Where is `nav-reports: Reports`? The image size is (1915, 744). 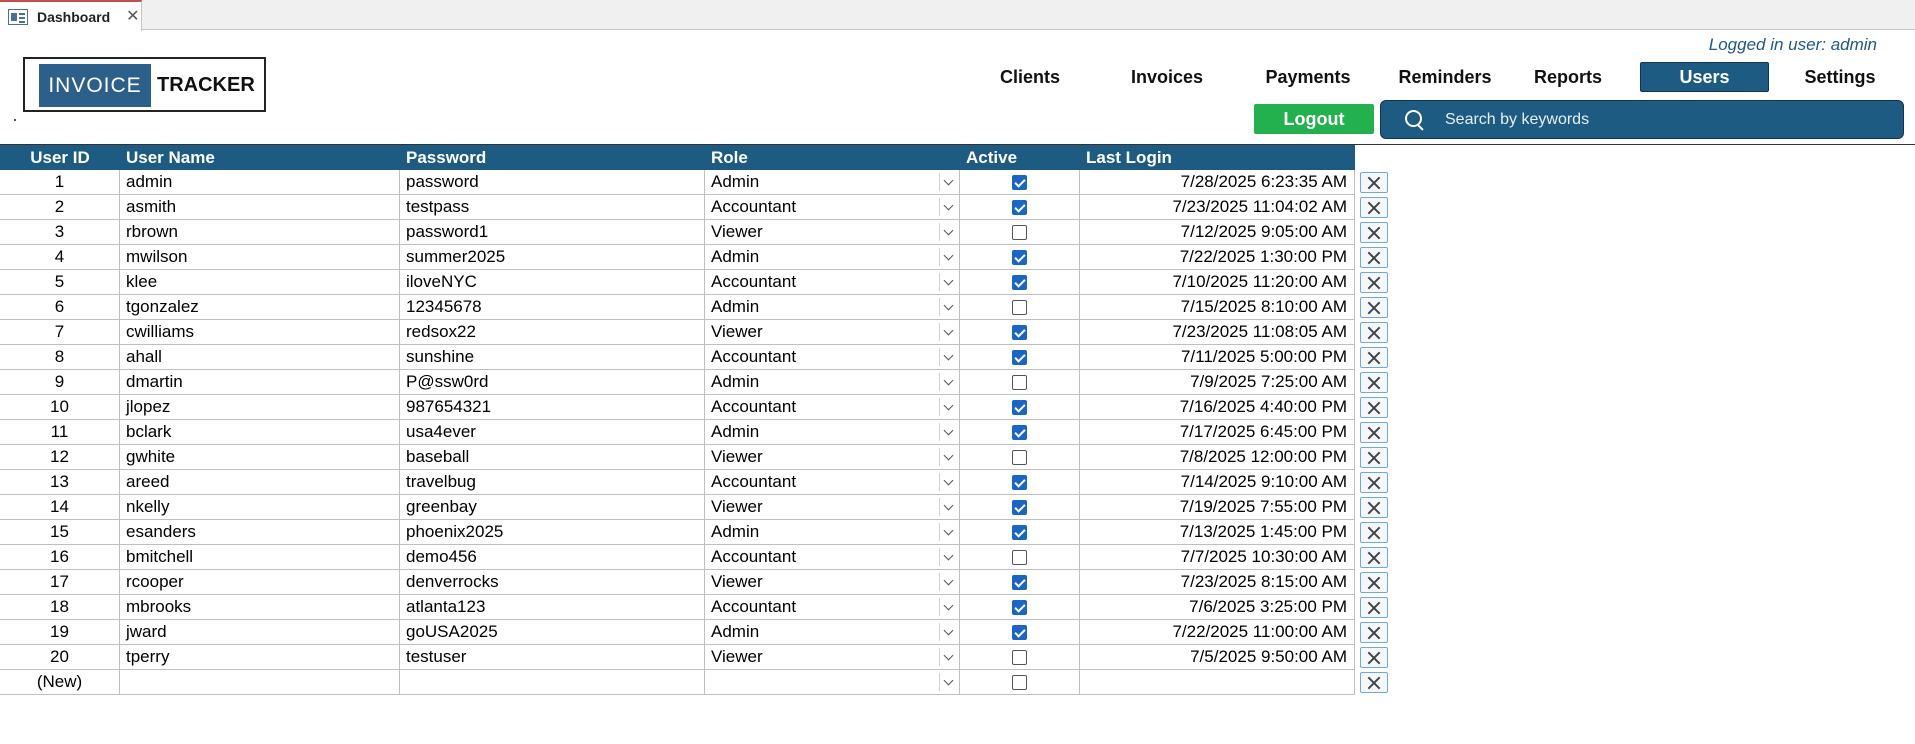 nav-reports: Reports is located at coordinates (1568, 77).